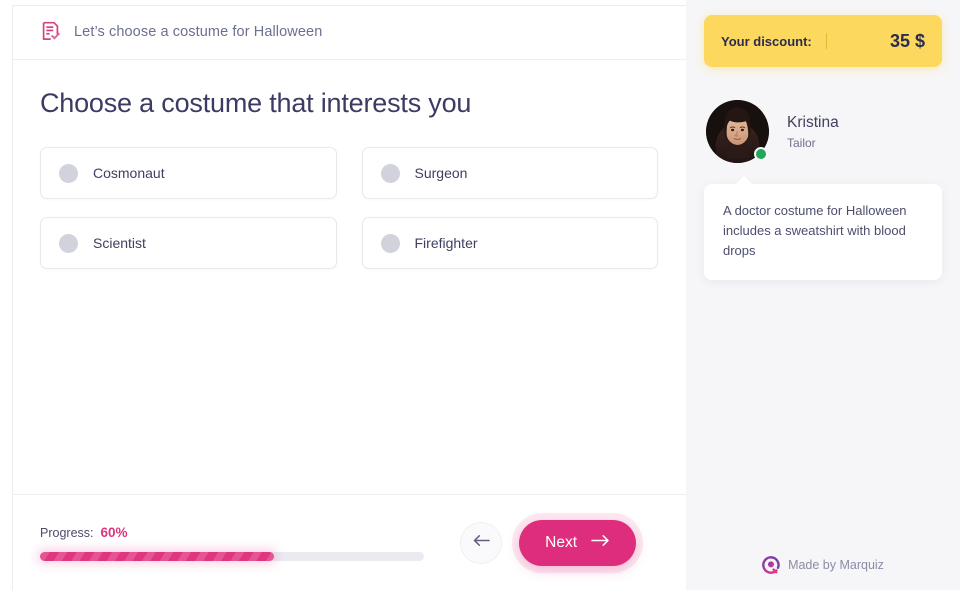 This screenshot has width=960, height=590. Describe the element at coordinates (761, 154) in the screenshot. I see `online-status-icon` at that location.